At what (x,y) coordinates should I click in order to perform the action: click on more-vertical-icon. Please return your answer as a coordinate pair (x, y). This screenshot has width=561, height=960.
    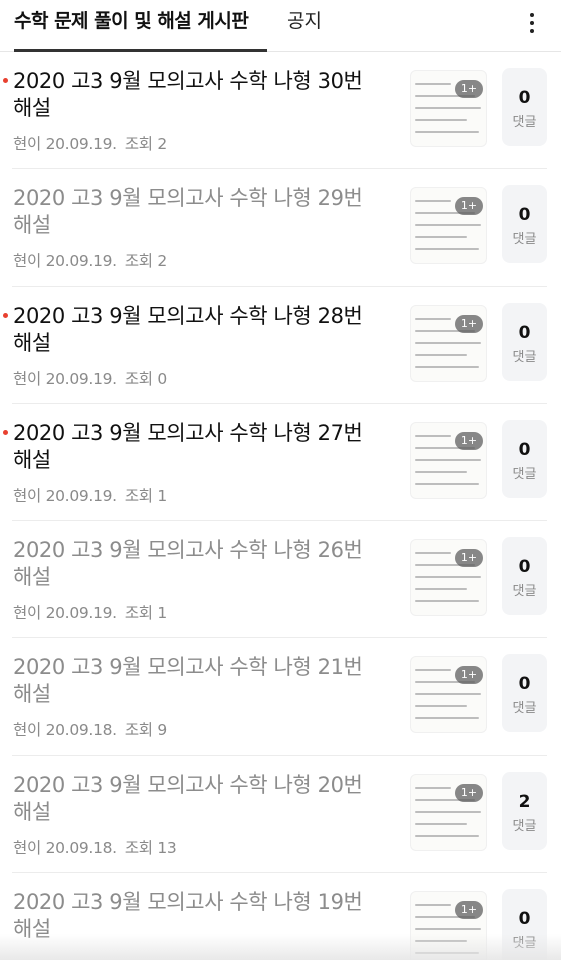
    Looking at the image, I should click on (532, 23).